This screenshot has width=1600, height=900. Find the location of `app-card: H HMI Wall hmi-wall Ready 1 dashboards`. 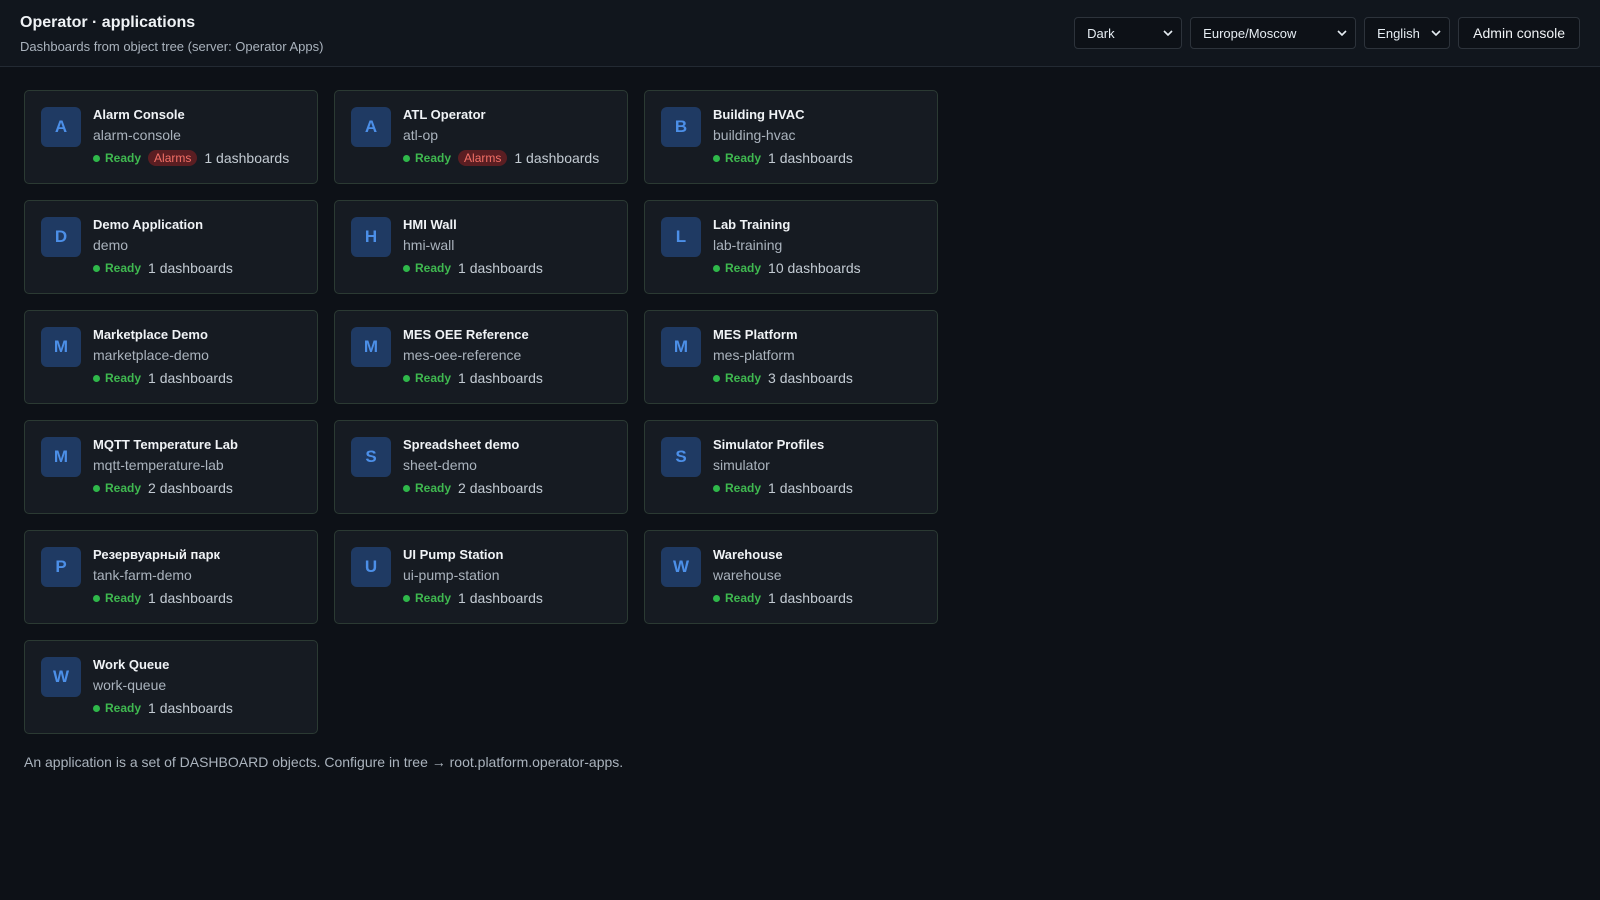

app-card: H HMI Wall hmi-wall Ready 1 dashboards is located at coordinates (481, 247).